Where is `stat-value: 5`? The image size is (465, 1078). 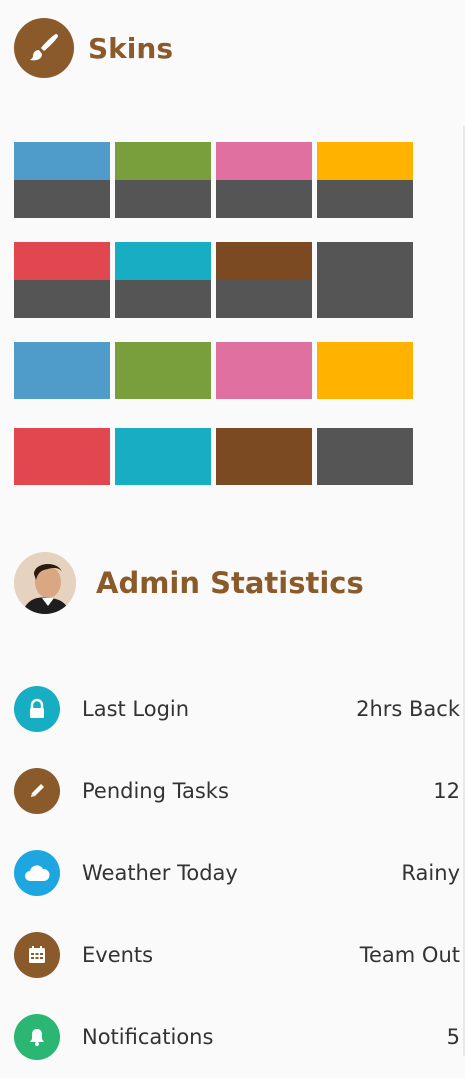
stat-value: 5 is located at coordinates (453, 1037).